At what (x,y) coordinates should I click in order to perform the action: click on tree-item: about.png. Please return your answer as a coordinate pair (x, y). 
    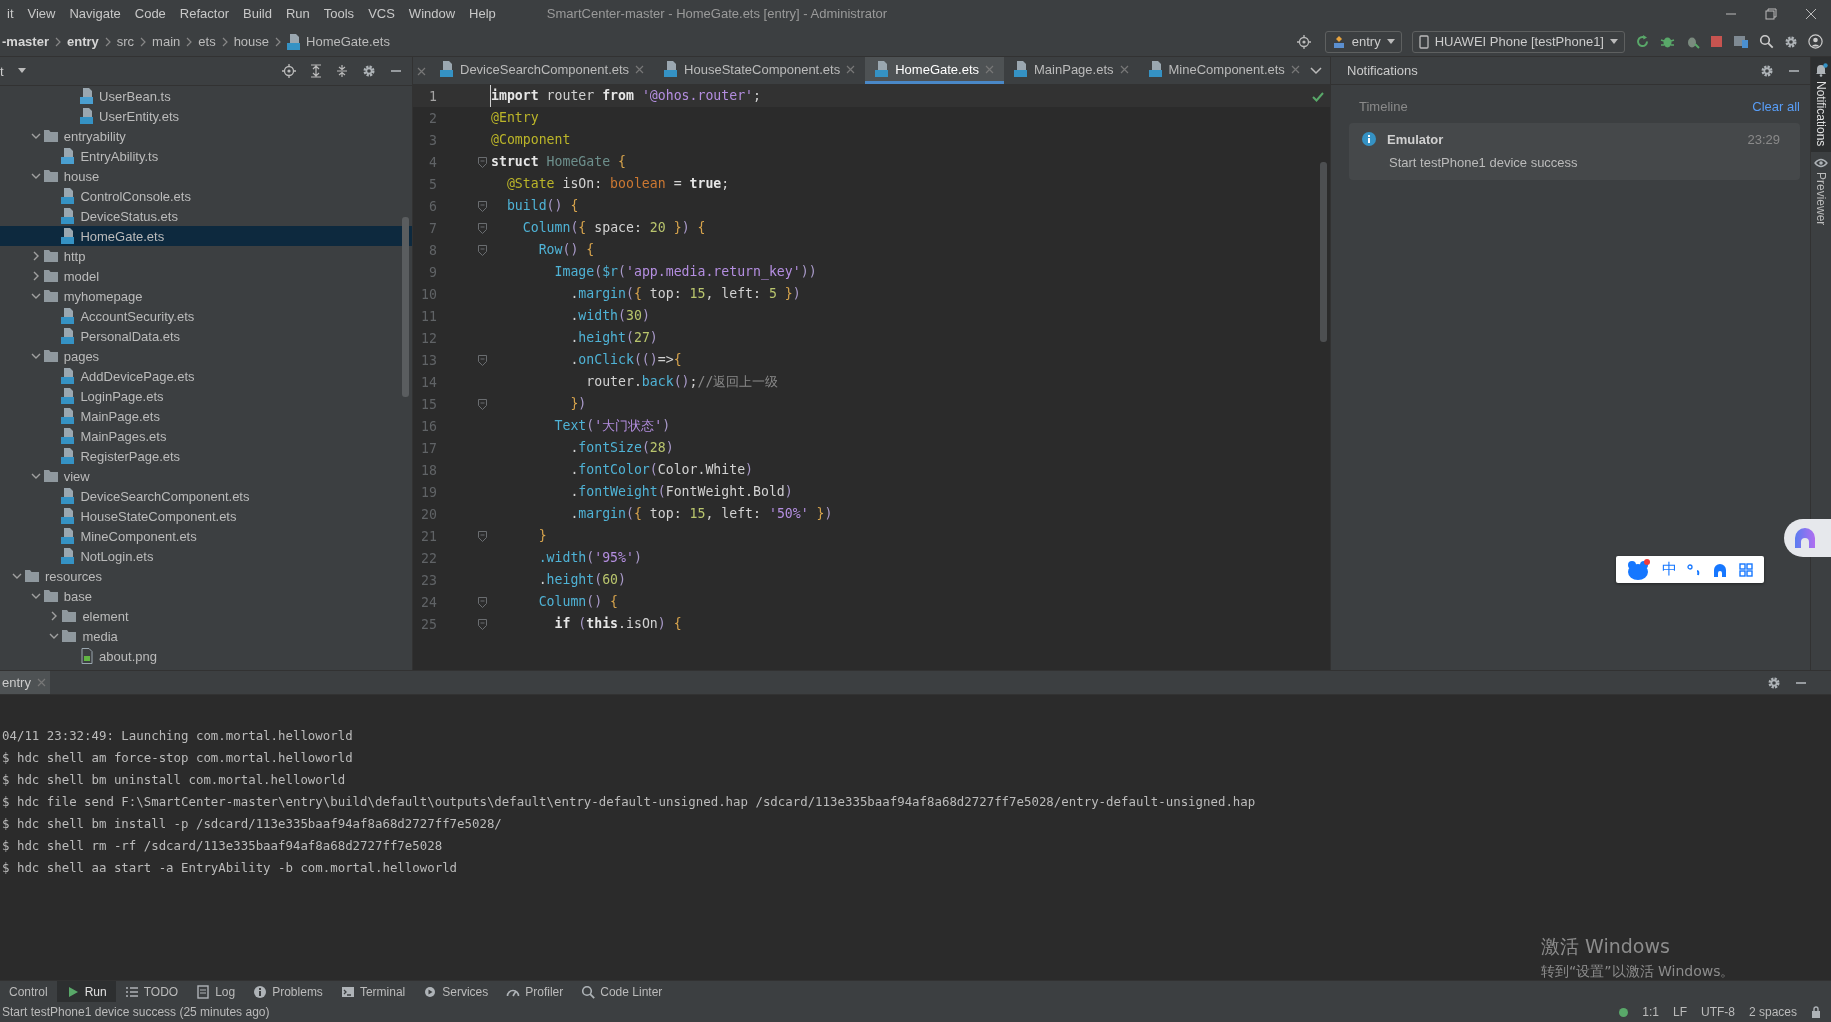
    Looking at the image, I should click on (206, 656).